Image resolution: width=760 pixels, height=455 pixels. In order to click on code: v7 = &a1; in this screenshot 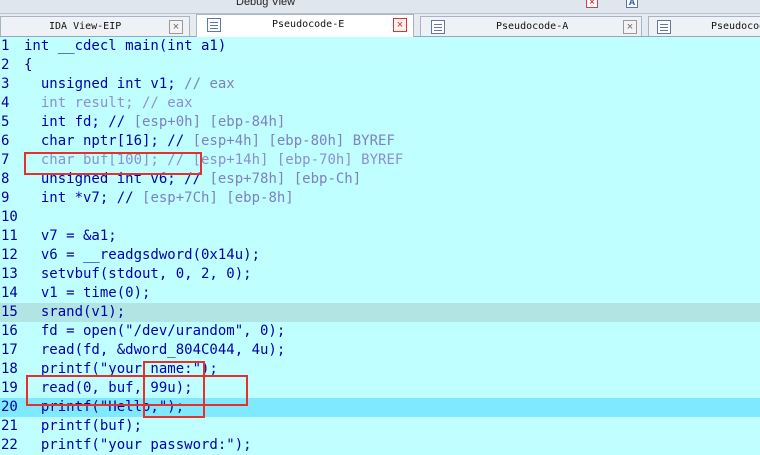, I will do `click(70, 236)`.